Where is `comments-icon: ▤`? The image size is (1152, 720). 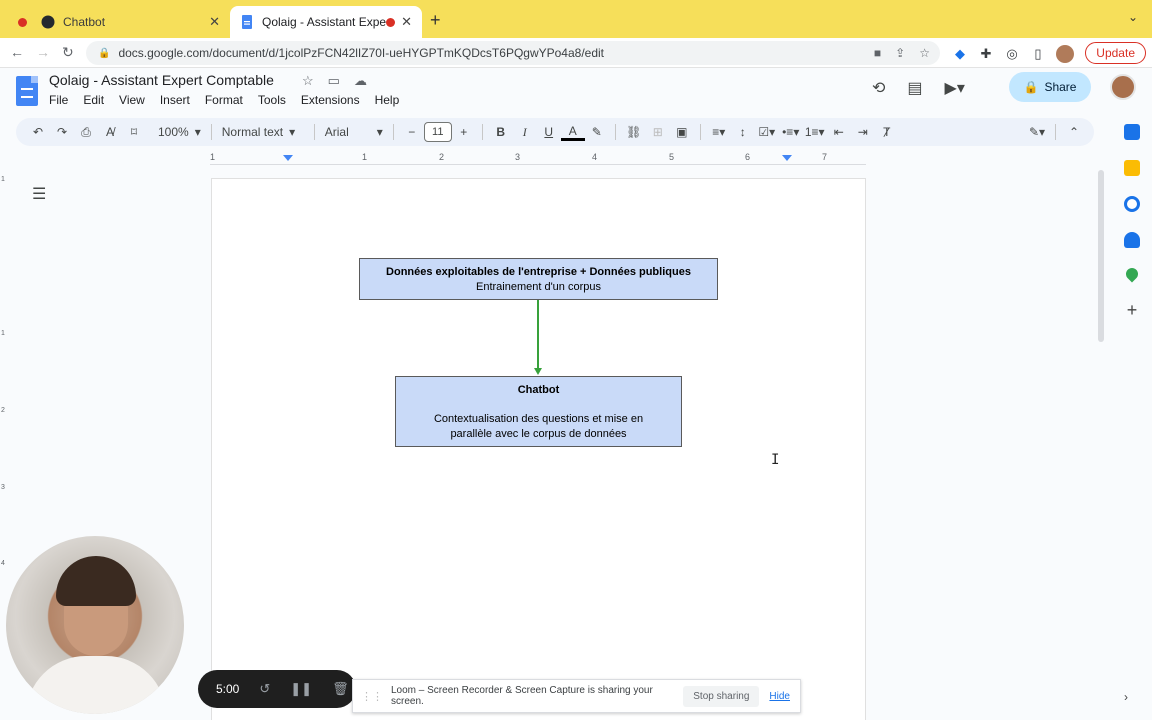
comments-icon: ▤ is located at coordinates (914, 88).